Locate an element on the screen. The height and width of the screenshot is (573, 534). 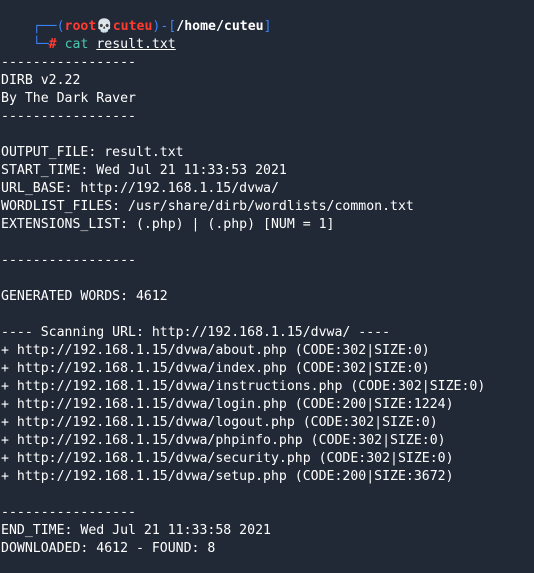
command-argument: result.txt is located at coordinates (136, 44).